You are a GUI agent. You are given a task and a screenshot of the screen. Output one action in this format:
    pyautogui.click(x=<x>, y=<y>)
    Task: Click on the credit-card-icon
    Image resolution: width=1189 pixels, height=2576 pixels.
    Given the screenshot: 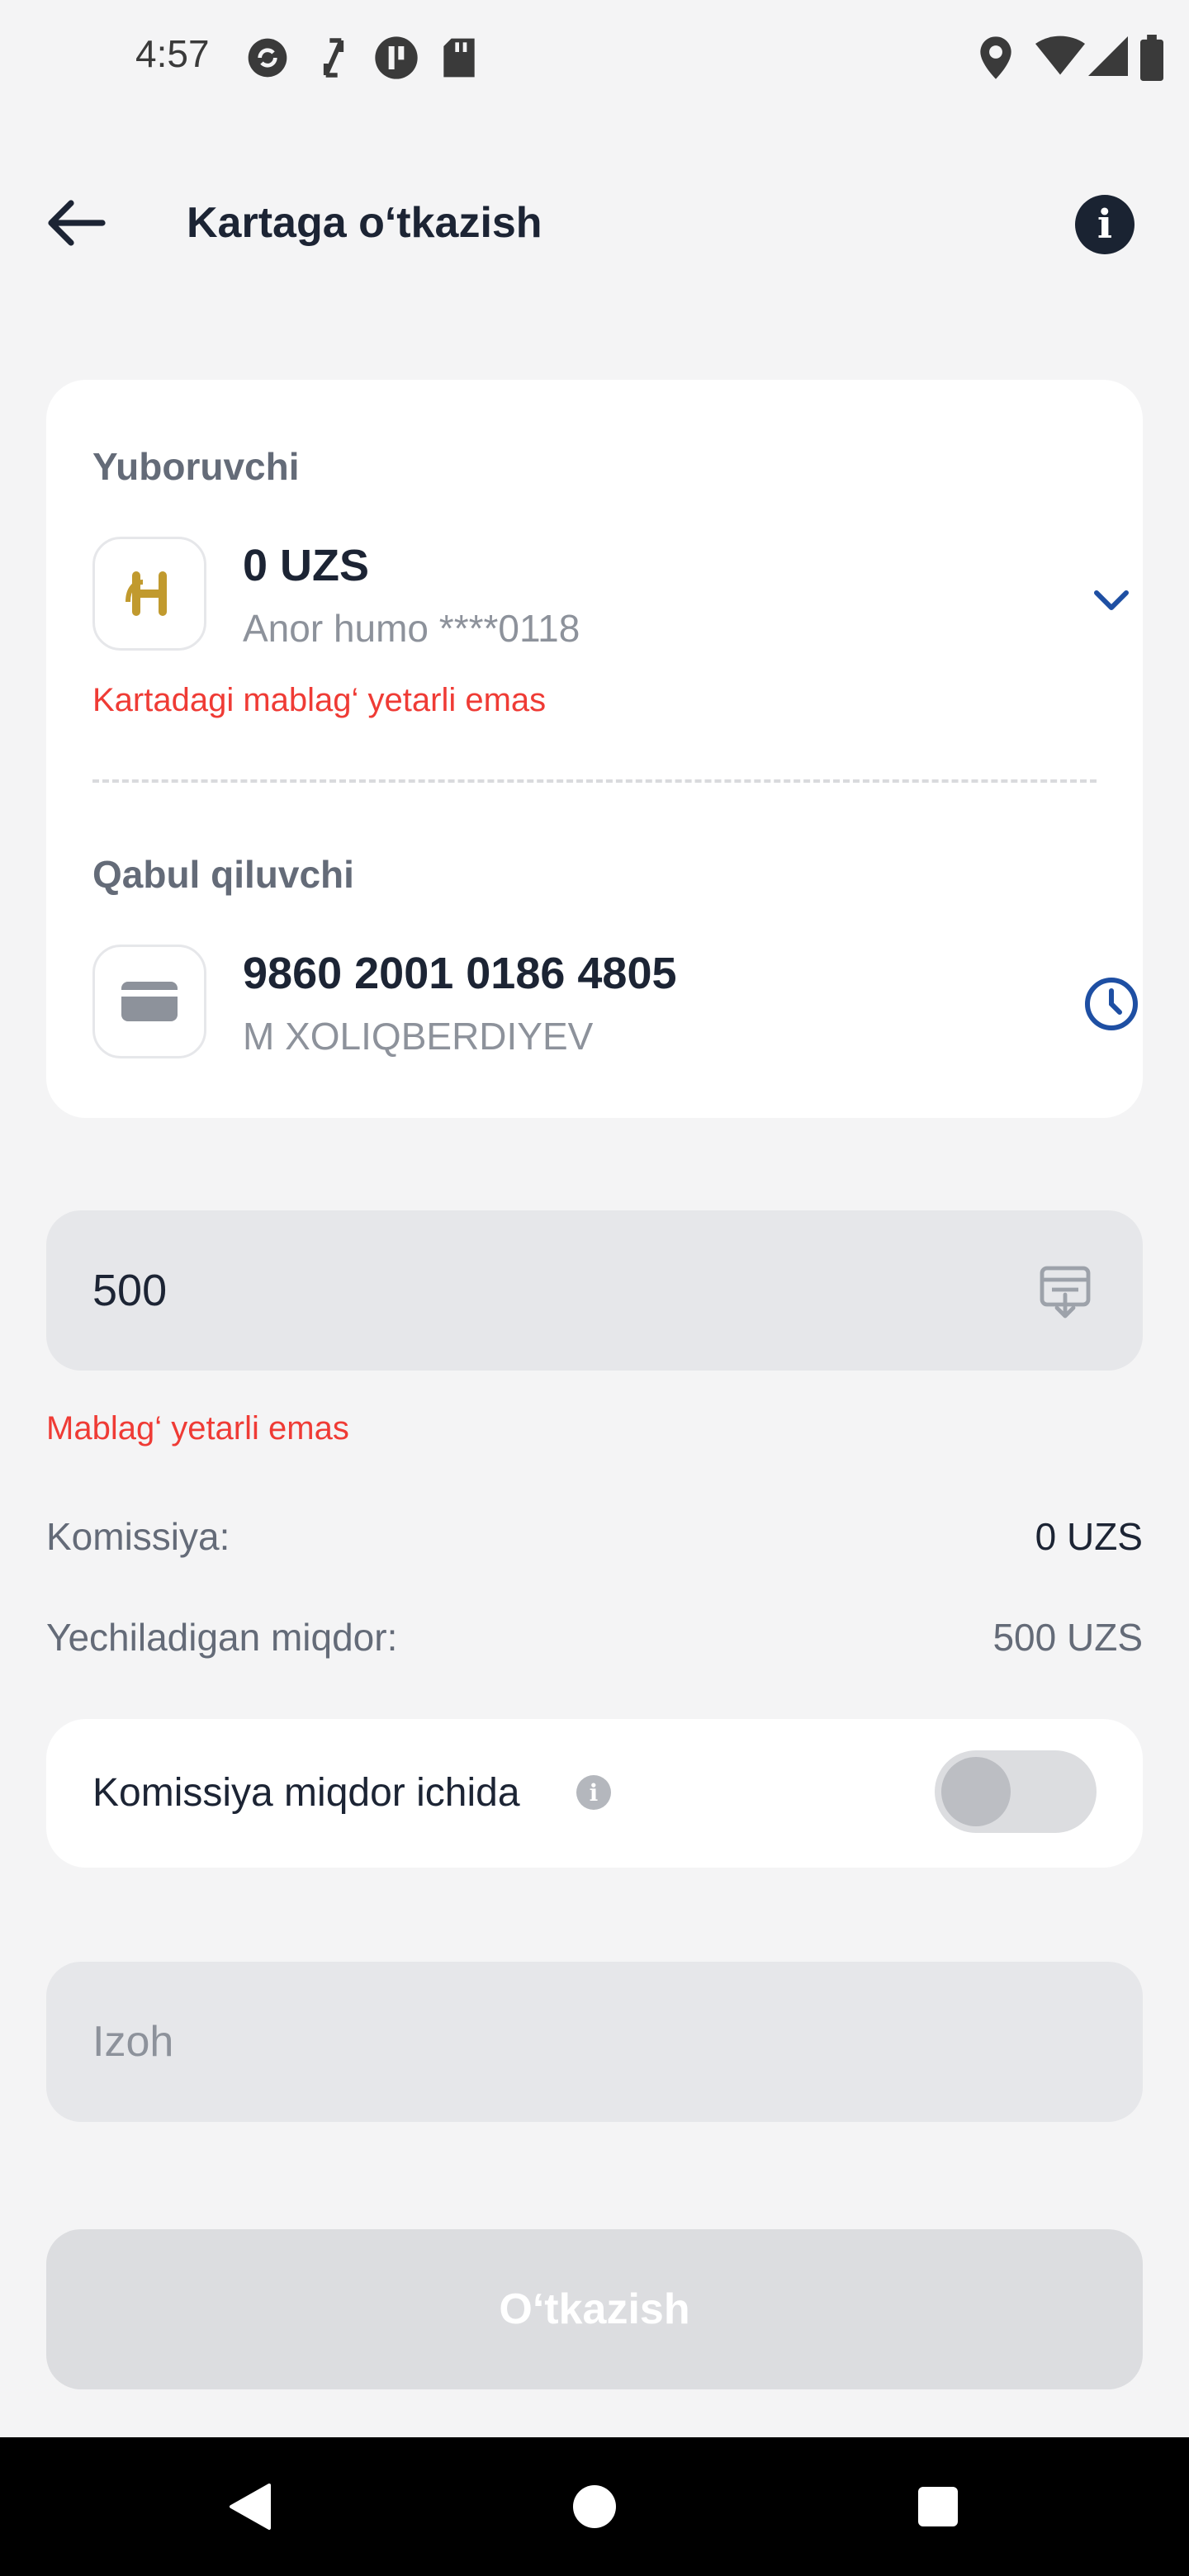 What is the action you would take?
    pyautogui.click(x=149, y=1001)
    